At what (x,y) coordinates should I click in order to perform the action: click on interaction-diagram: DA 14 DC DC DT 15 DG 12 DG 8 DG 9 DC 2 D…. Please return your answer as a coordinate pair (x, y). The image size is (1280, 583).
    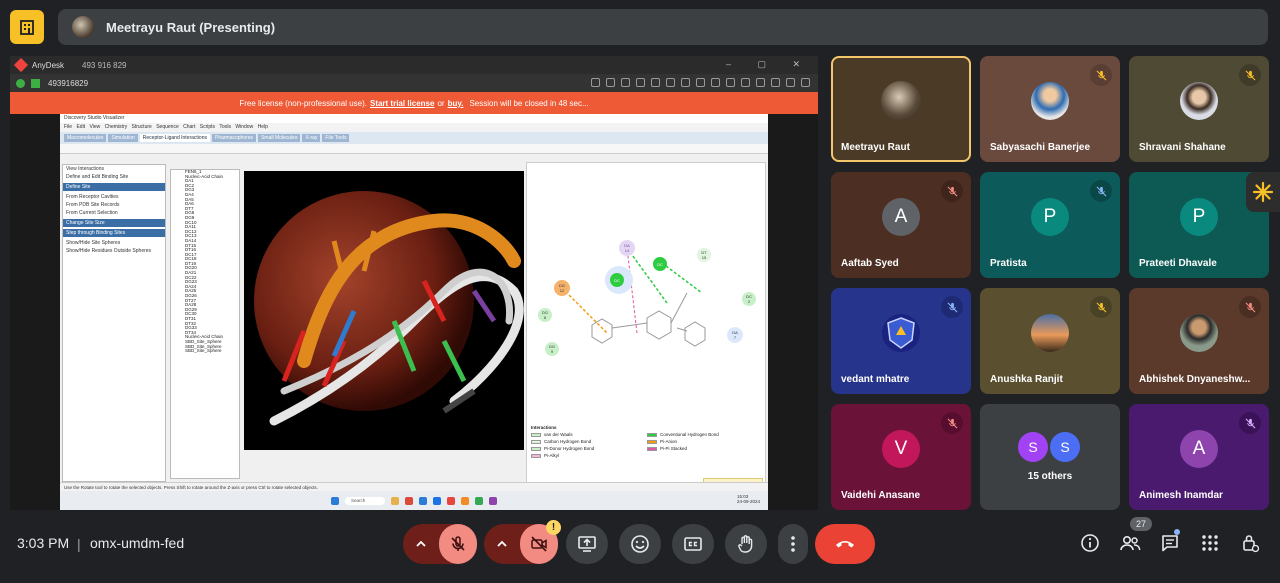
    Looking at the image, I should click on (647, 298).